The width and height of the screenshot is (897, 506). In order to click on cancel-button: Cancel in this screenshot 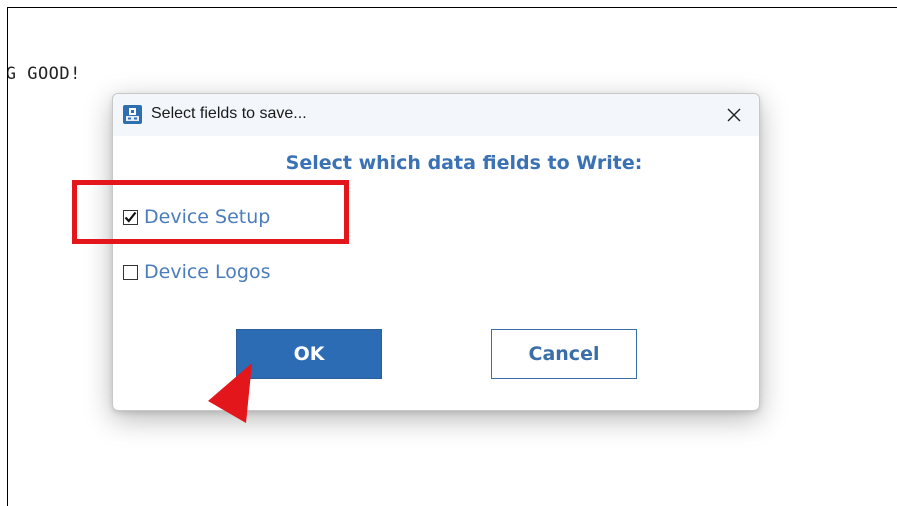, I will do `click(564, 354)`.